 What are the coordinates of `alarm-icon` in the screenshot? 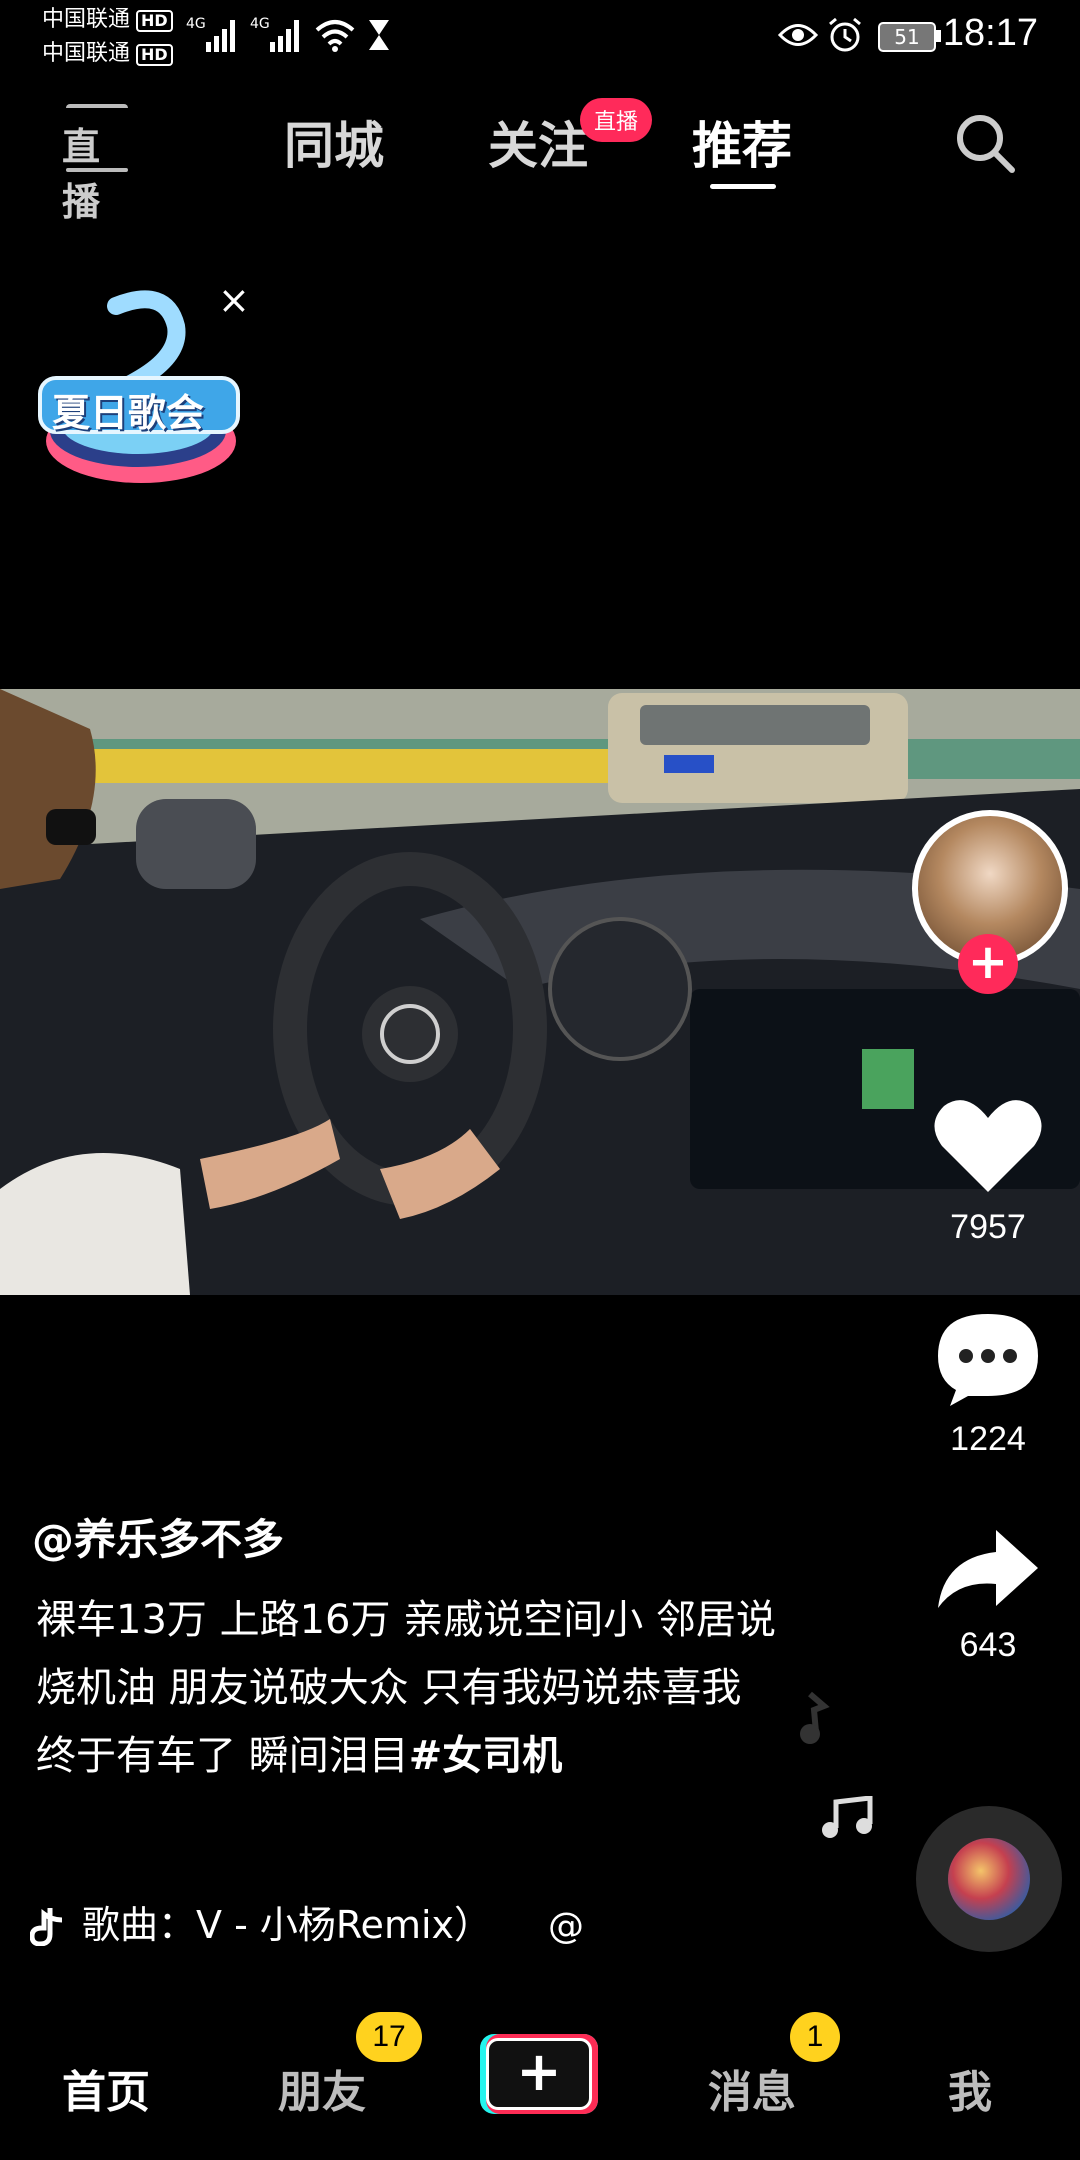 It's located at (845, 34).